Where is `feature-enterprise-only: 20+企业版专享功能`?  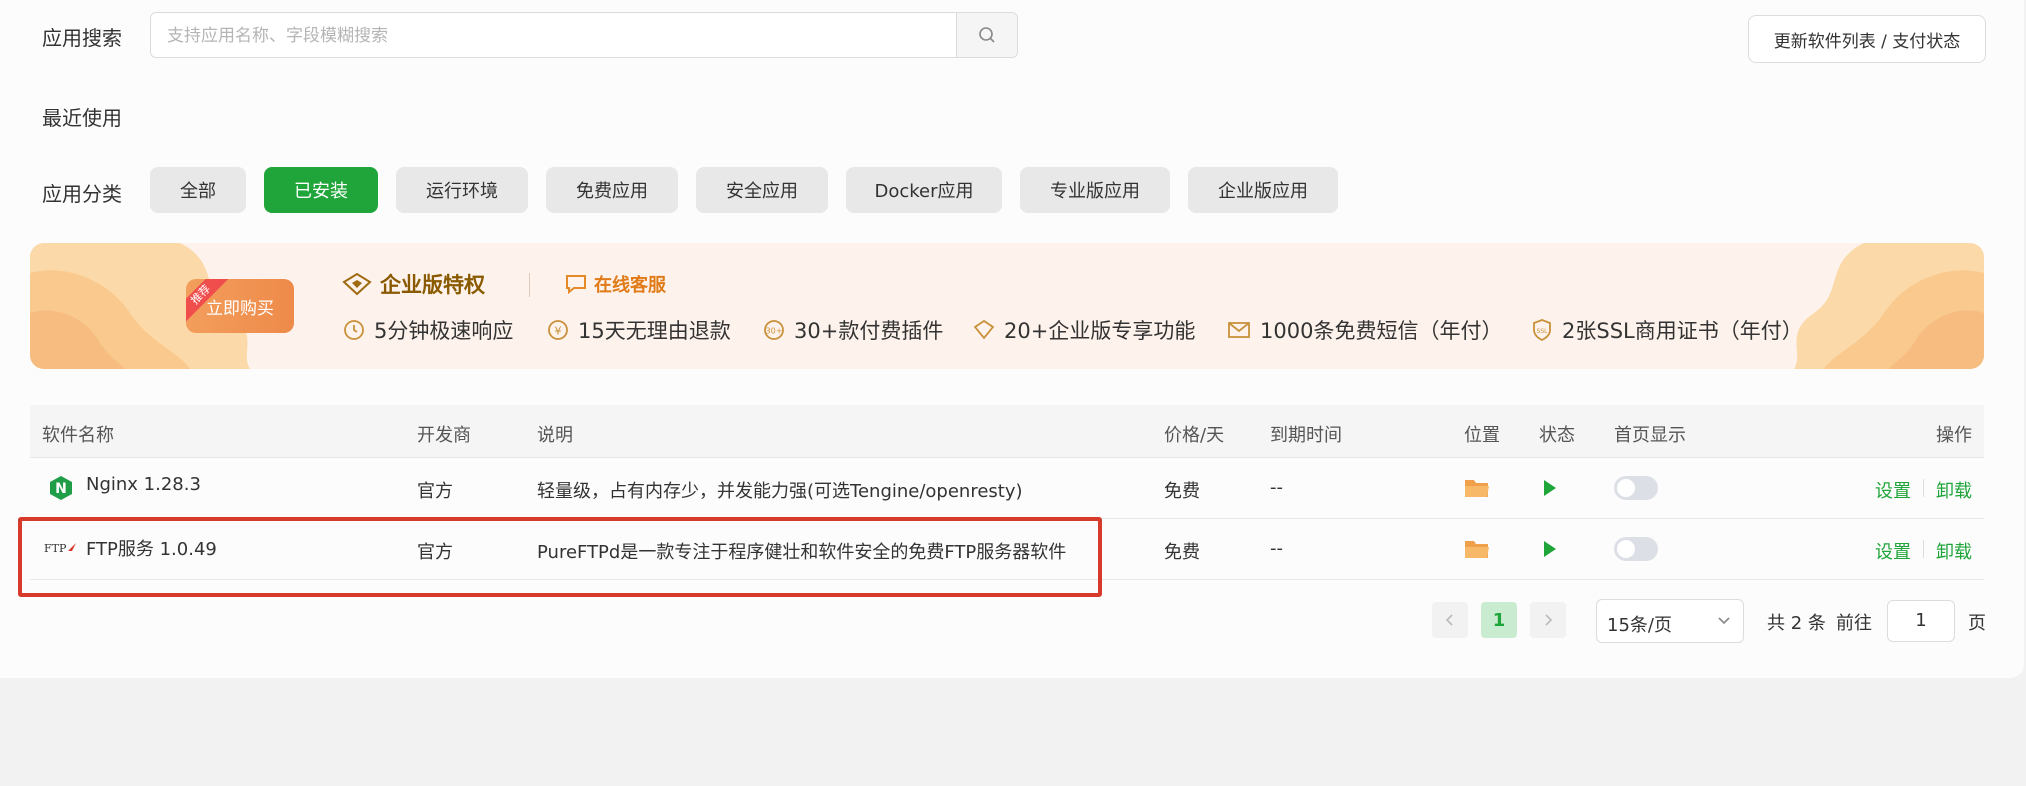 feature-enterprise-only: 20+企业版专享功能 is located at coordinates (1083, 330).